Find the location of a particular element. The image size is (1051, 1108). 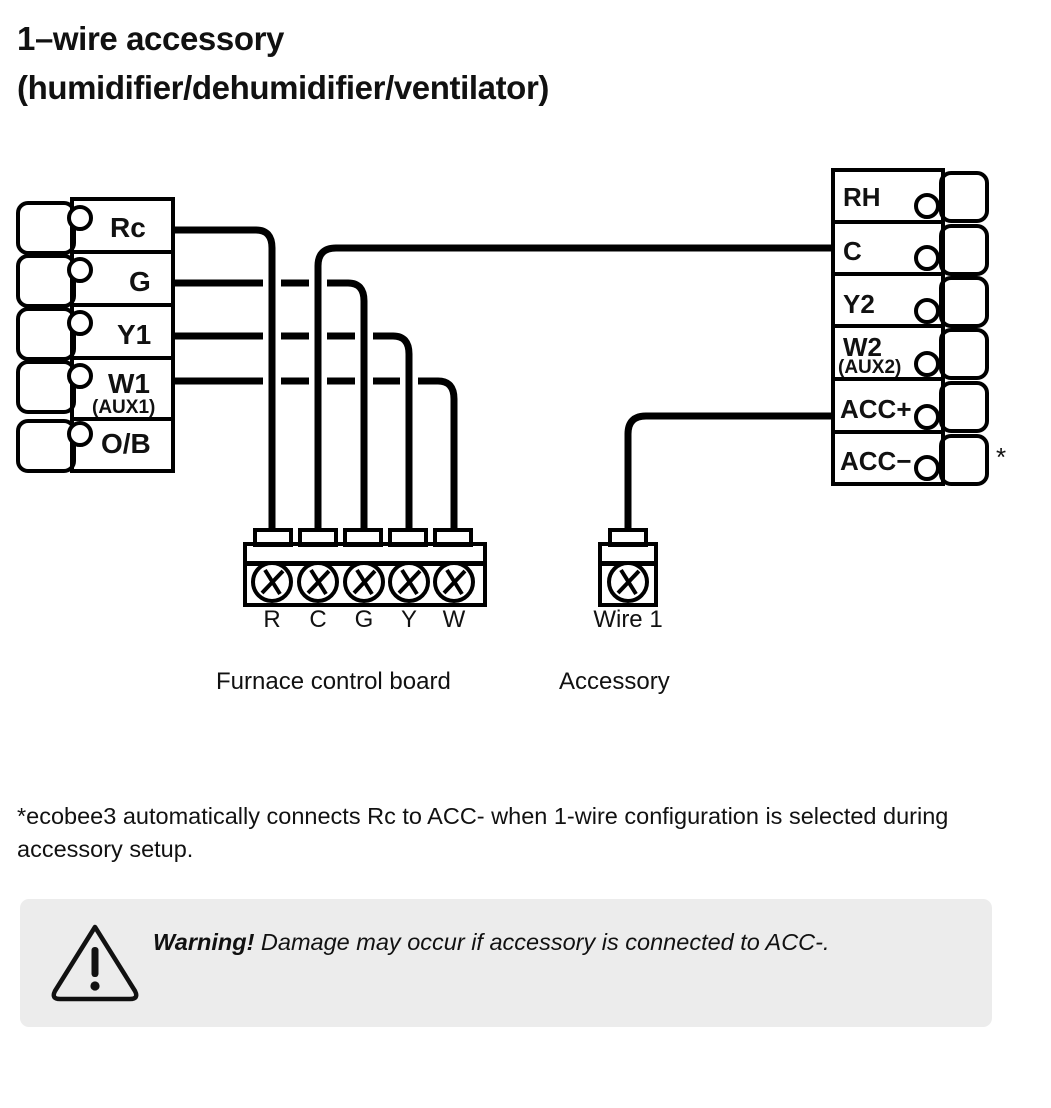

warning-triangle-icon is located at coordinates (95, 963).